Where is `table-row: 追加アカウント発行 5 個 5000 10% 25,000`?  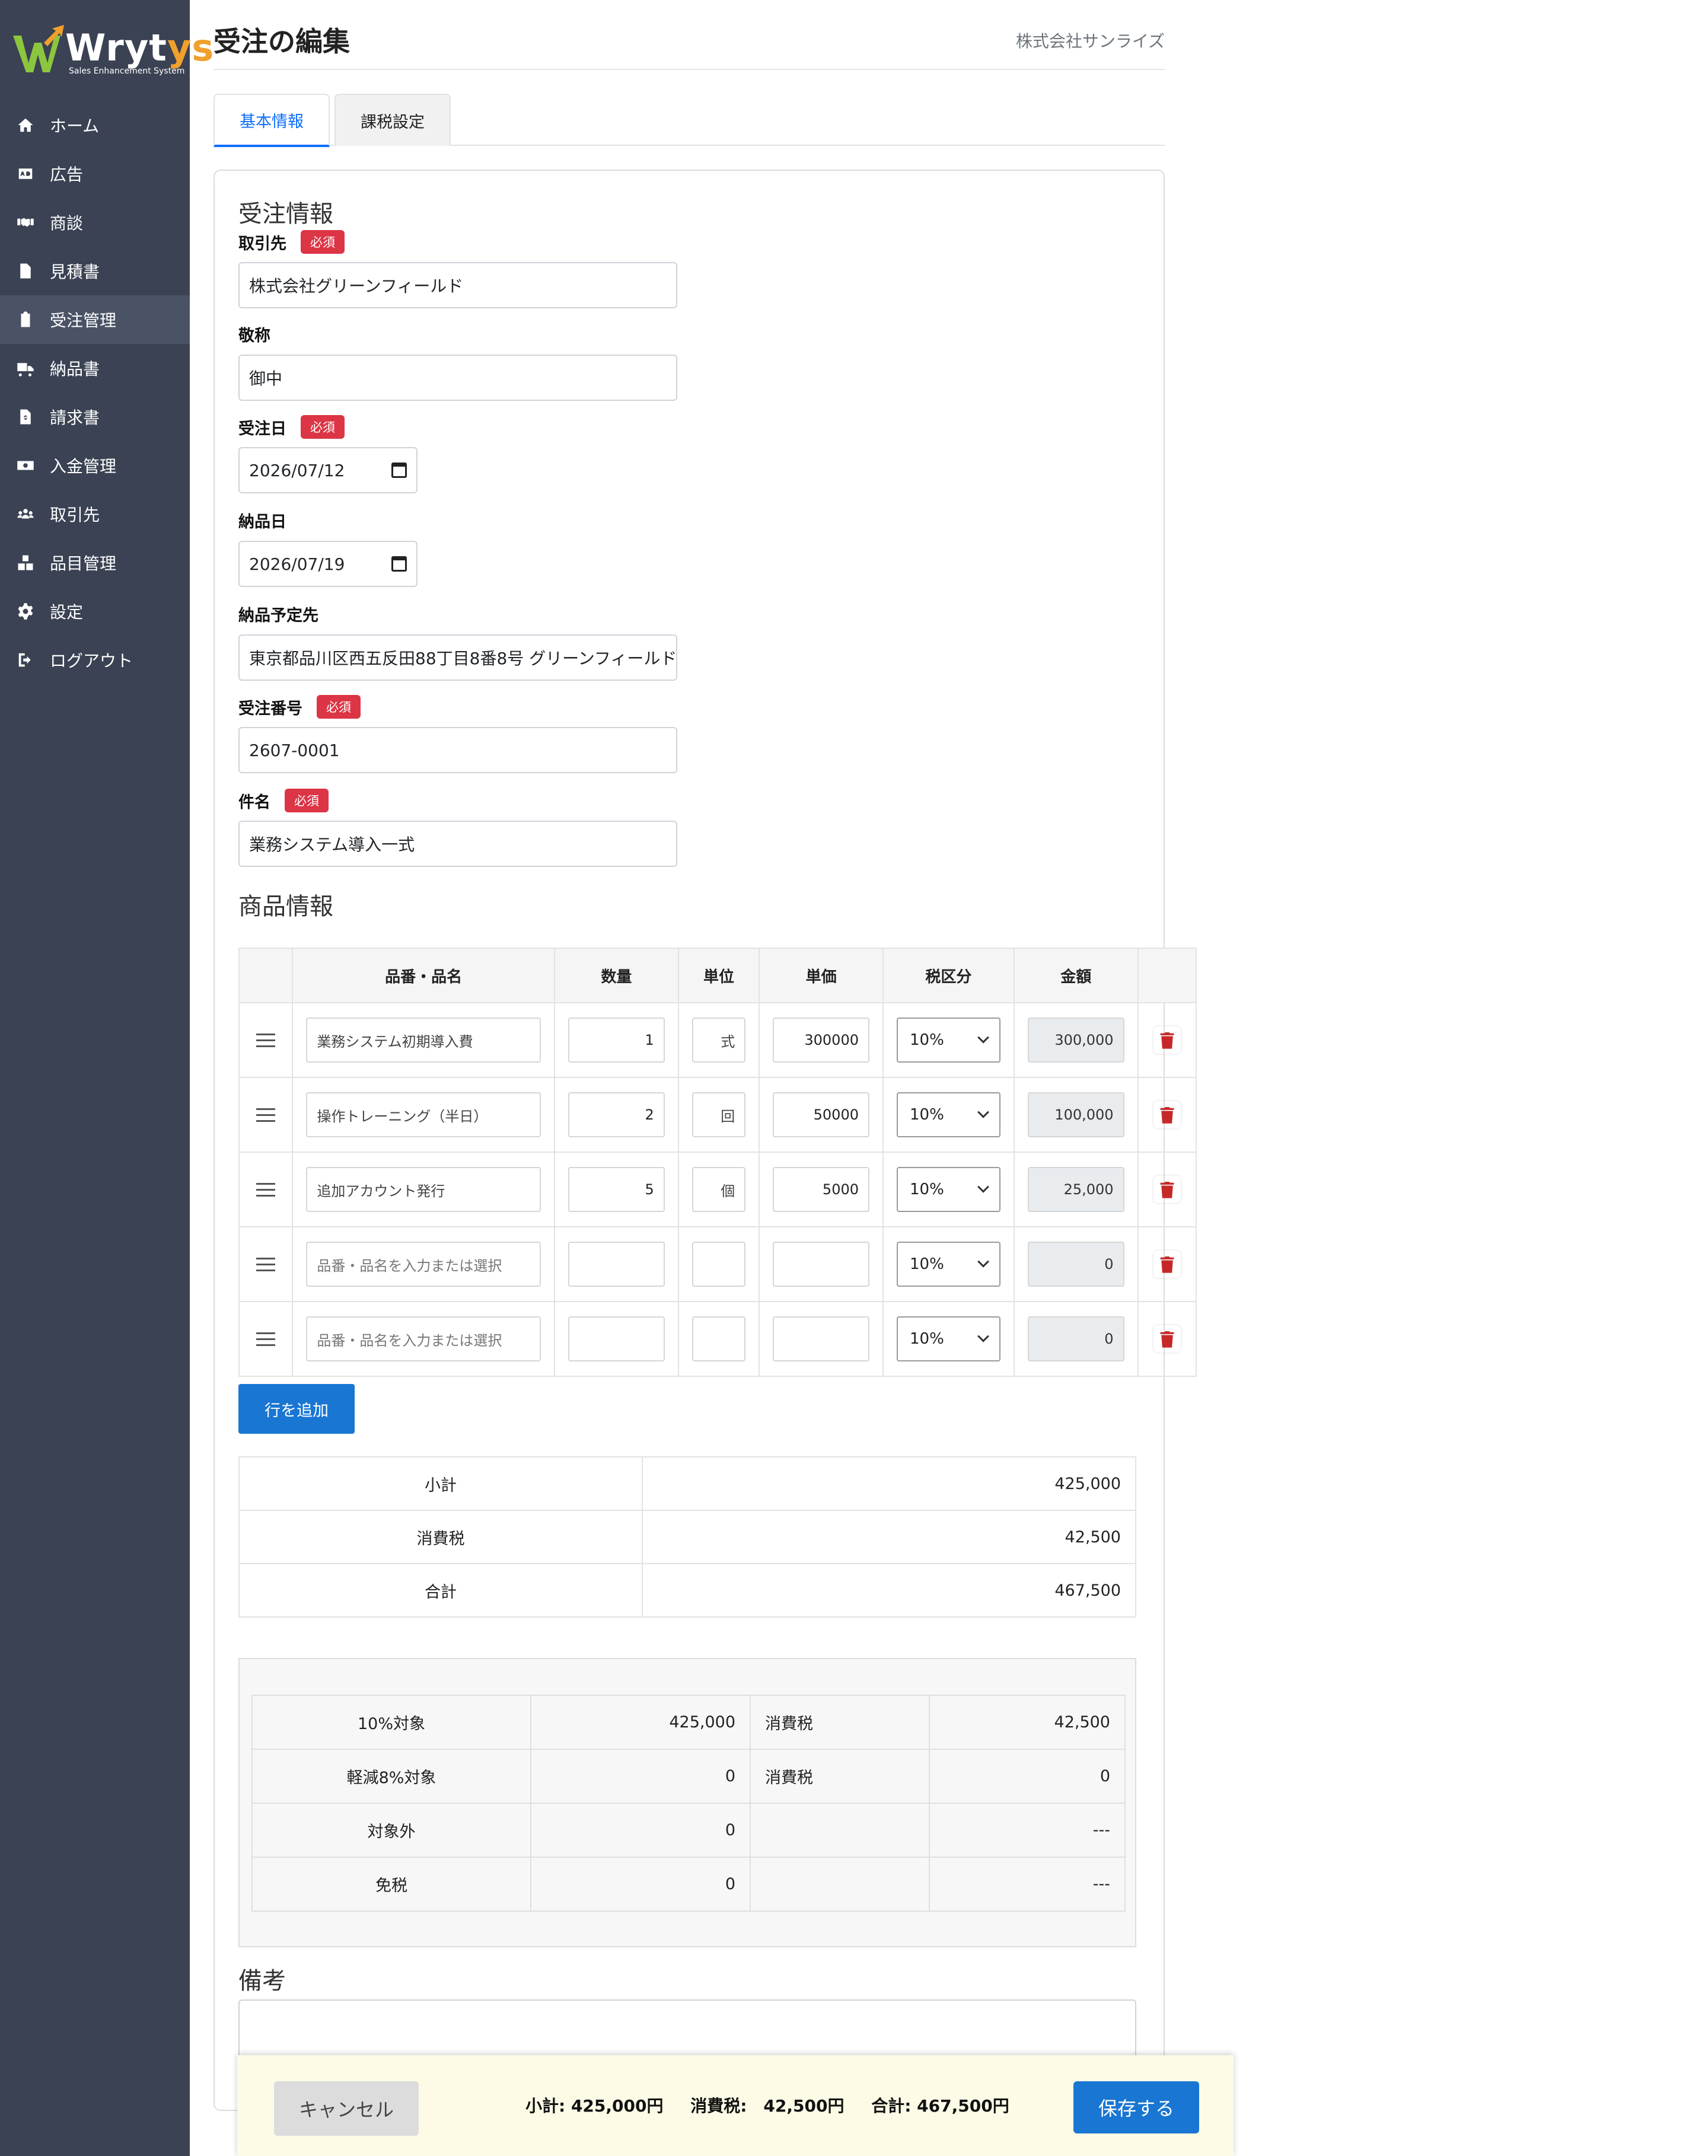 table-row: 追加アカウント発行 5 個 5000 10% 25,000 is located at coordinates (718, 1189).